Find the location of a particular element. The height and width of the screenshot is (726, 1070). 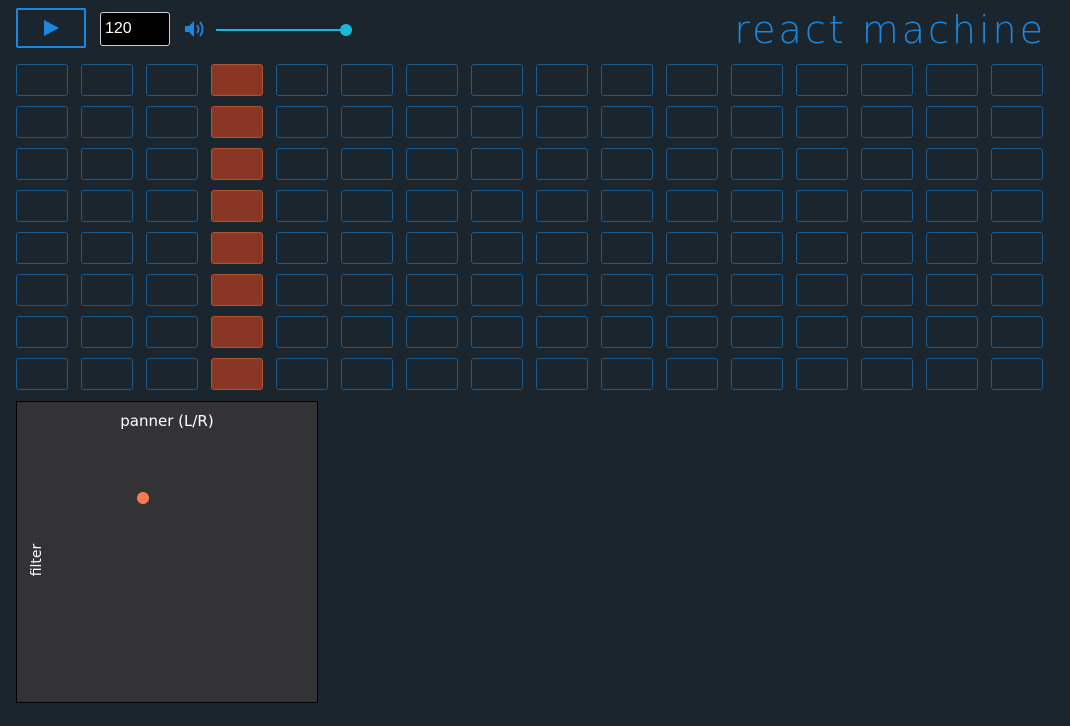

step-cell-r5-c10 is located at coordinates (627, 248).